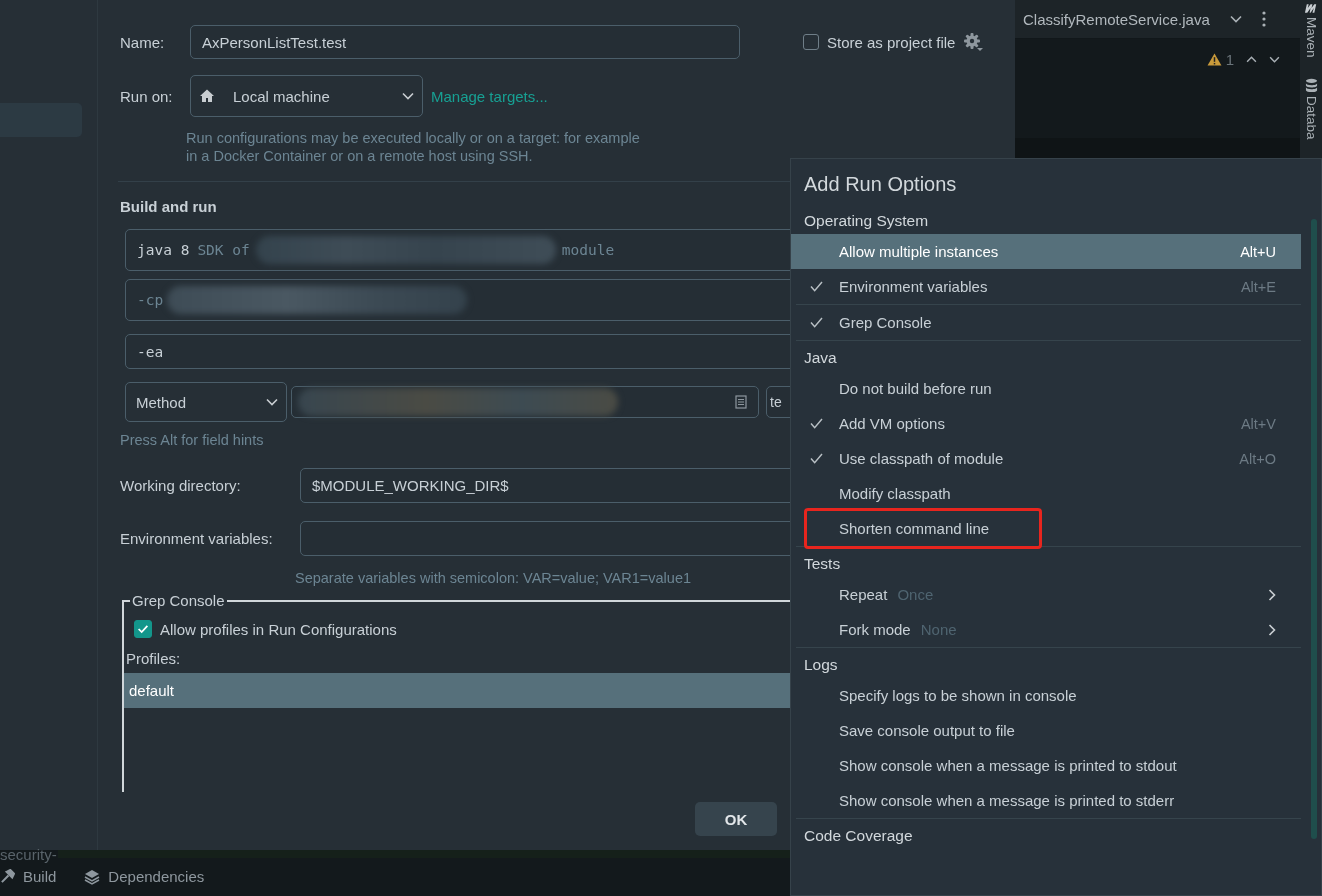  What do you see at coordinates (1251, 59) in the screenshot?
I see `chevron-up-icon` at bounding box center [1251, 59].